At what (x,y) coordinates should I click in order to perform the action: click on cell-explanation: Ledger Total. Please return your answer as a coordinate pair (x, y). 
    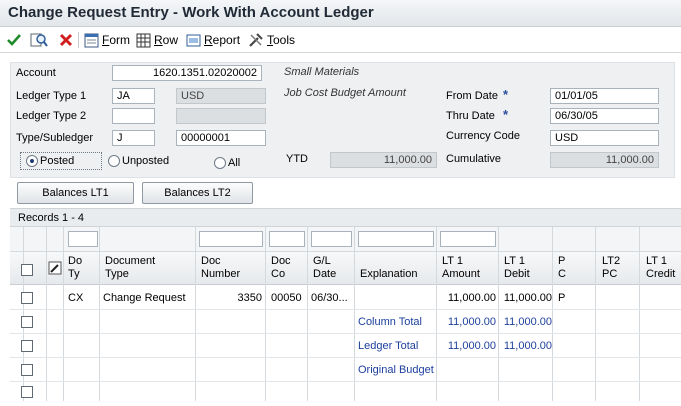
    Looking at the image, I should click on (388, 346).